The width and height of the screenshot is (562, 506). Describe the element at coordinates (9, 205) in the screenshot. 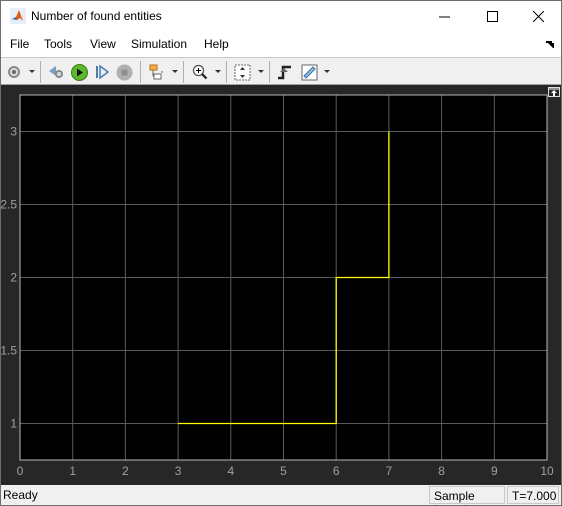

I see `y-tick-label: 2.5` at that location.